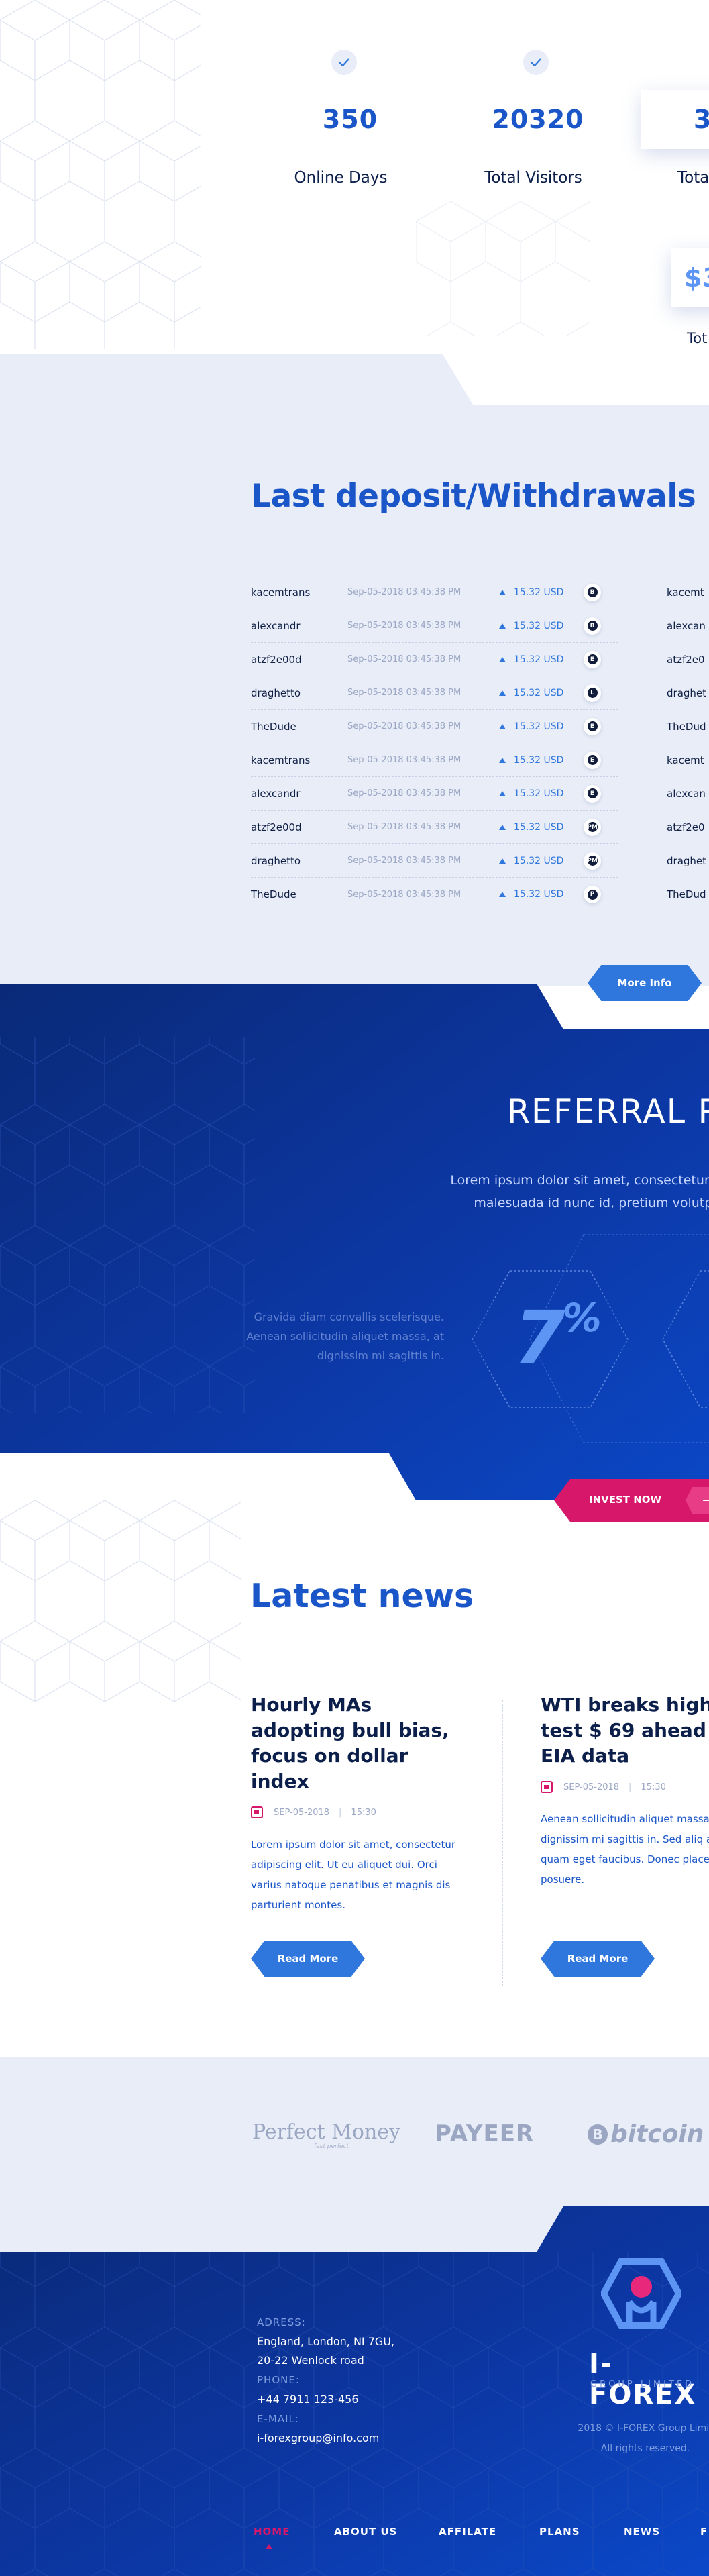  I want to click on footer-nav-home: HOME, so click(272, 2532).